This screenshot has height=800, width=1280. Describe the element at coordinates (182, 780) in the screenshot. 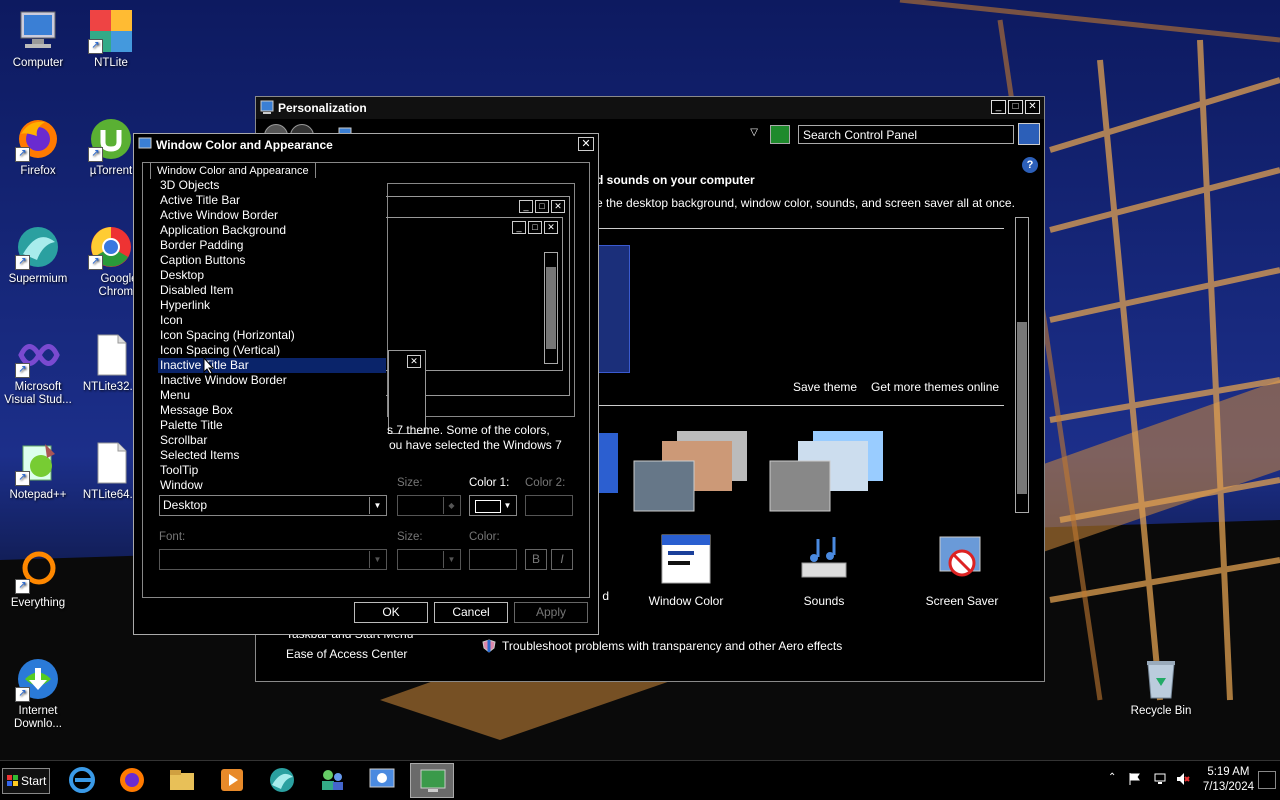

I see `taskbar-file-explorer` at that location.